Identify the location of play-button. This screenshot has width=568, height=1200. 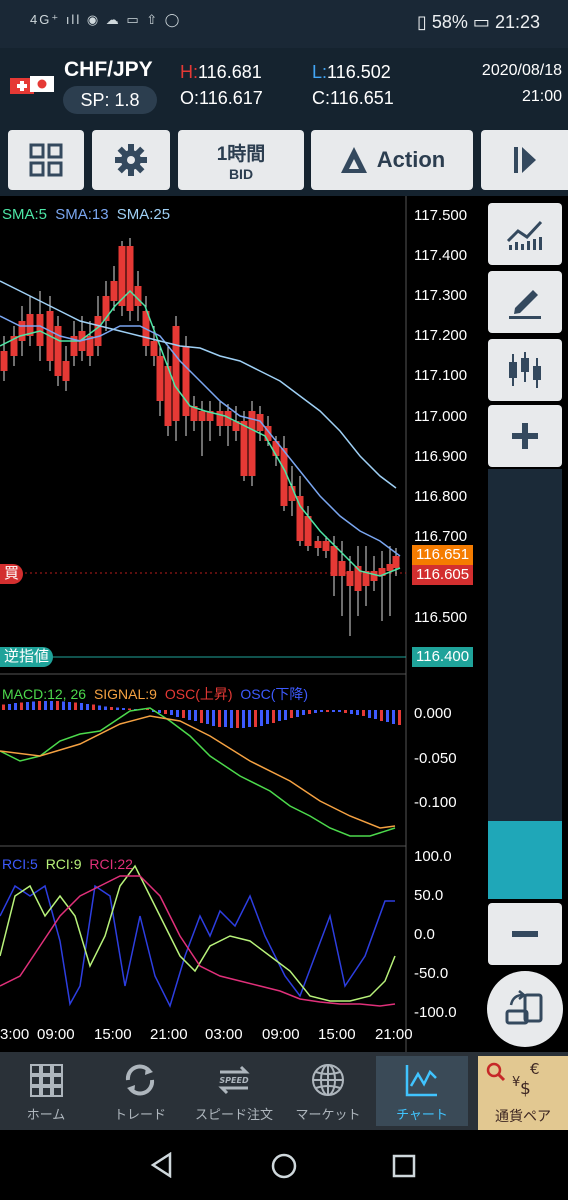
(524, 160).